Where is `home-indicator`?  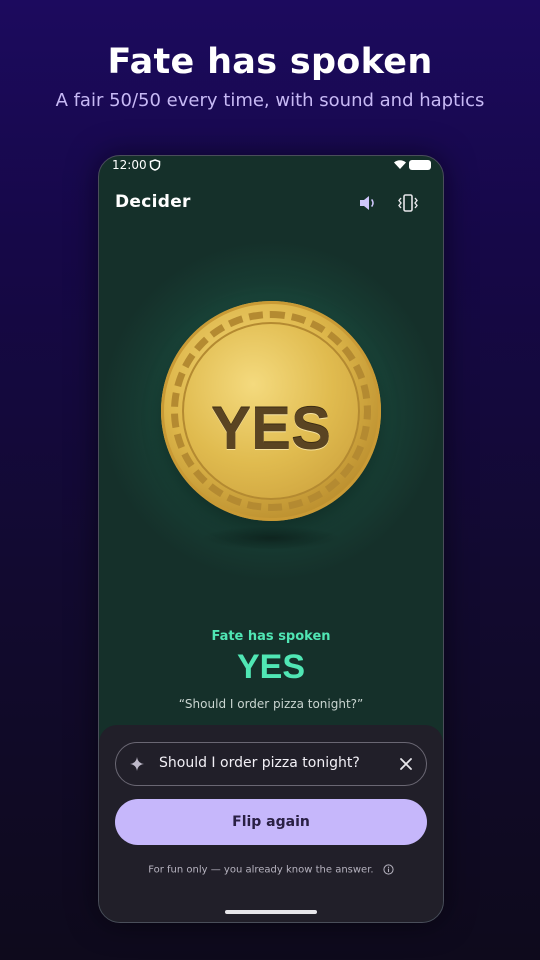 home-indicator is located at coordinates (271, 912).